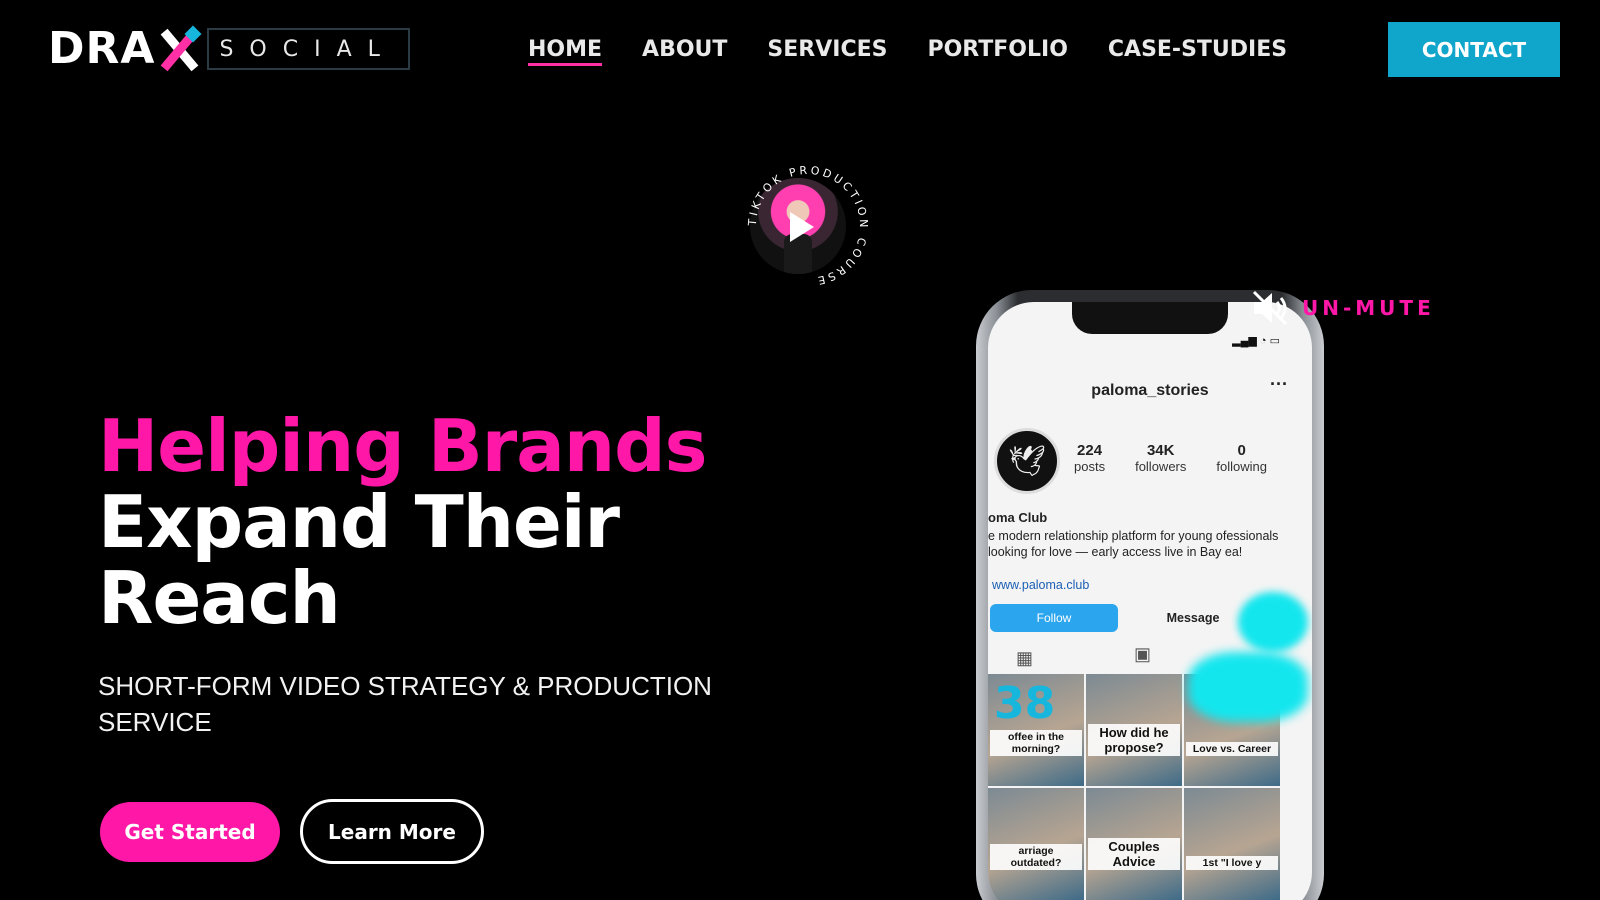 This screenshot has height=900, width=1600. Describe the element at coordinates (308, 49) in the screenshot. I see `logo-social-label: SOCIAL` at that location.